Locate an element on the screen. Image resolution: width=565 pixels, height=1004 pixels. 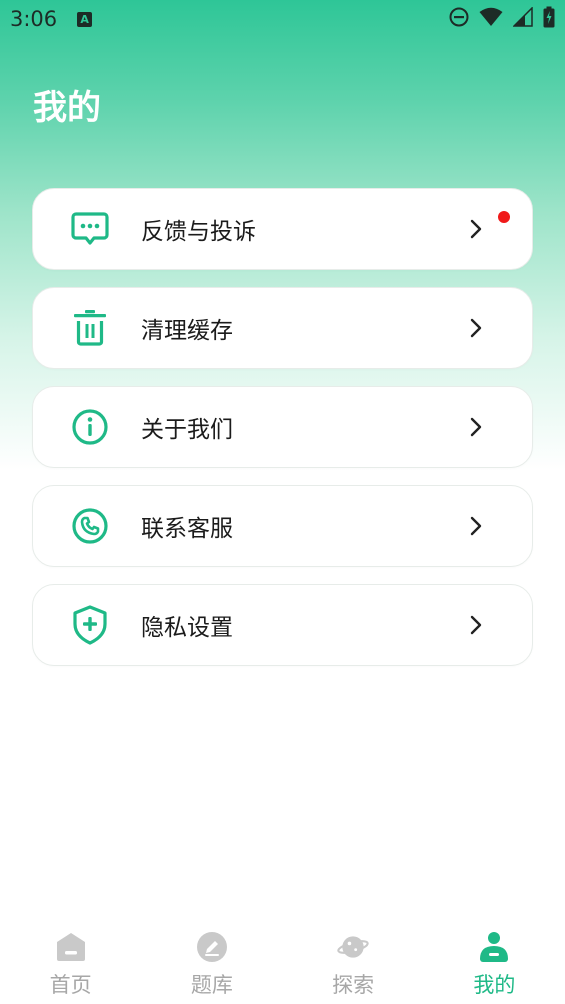
pencil-icon is located at coordinates (212, 947).